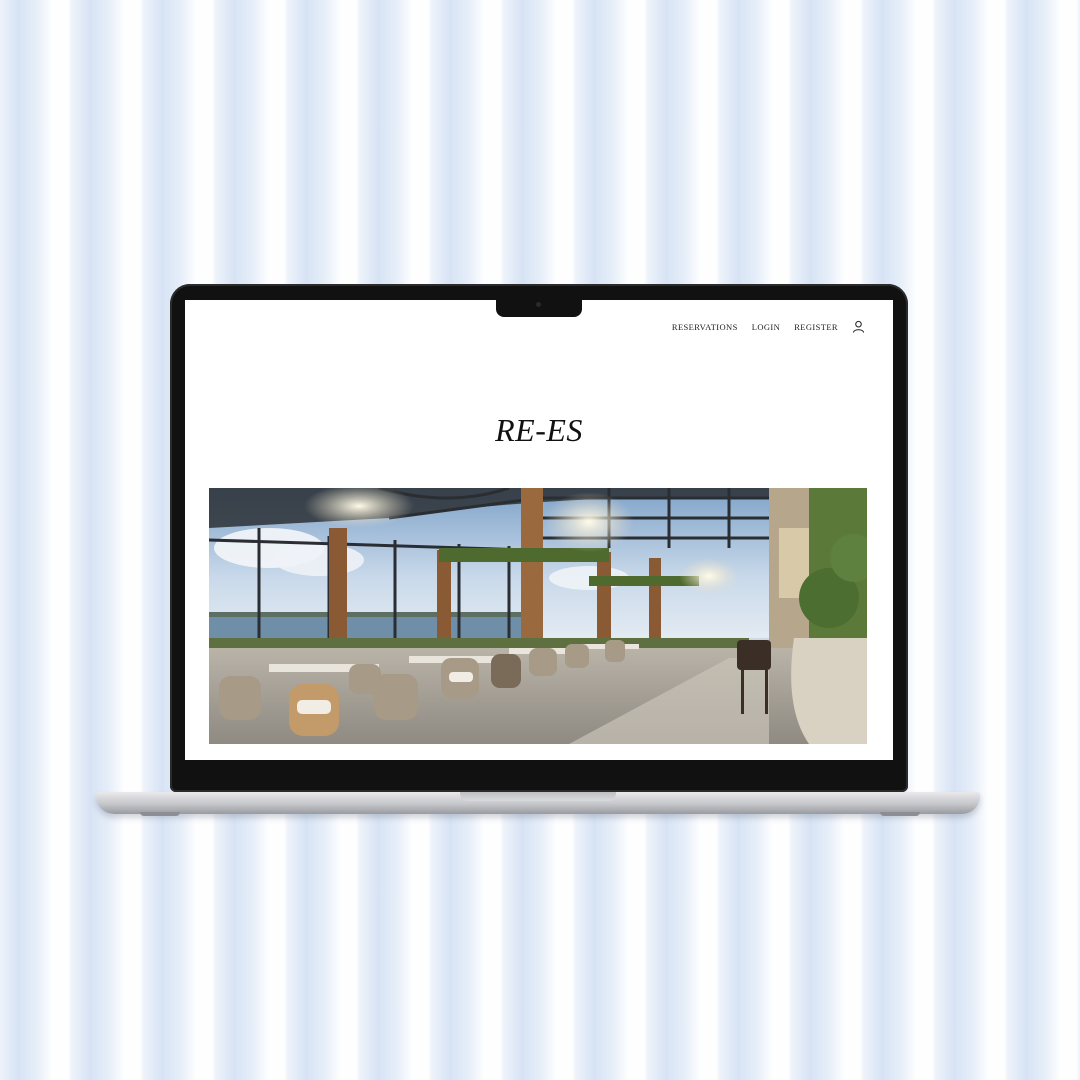  I want to click on nav-register-link: REGISTER, so click(816, 327).